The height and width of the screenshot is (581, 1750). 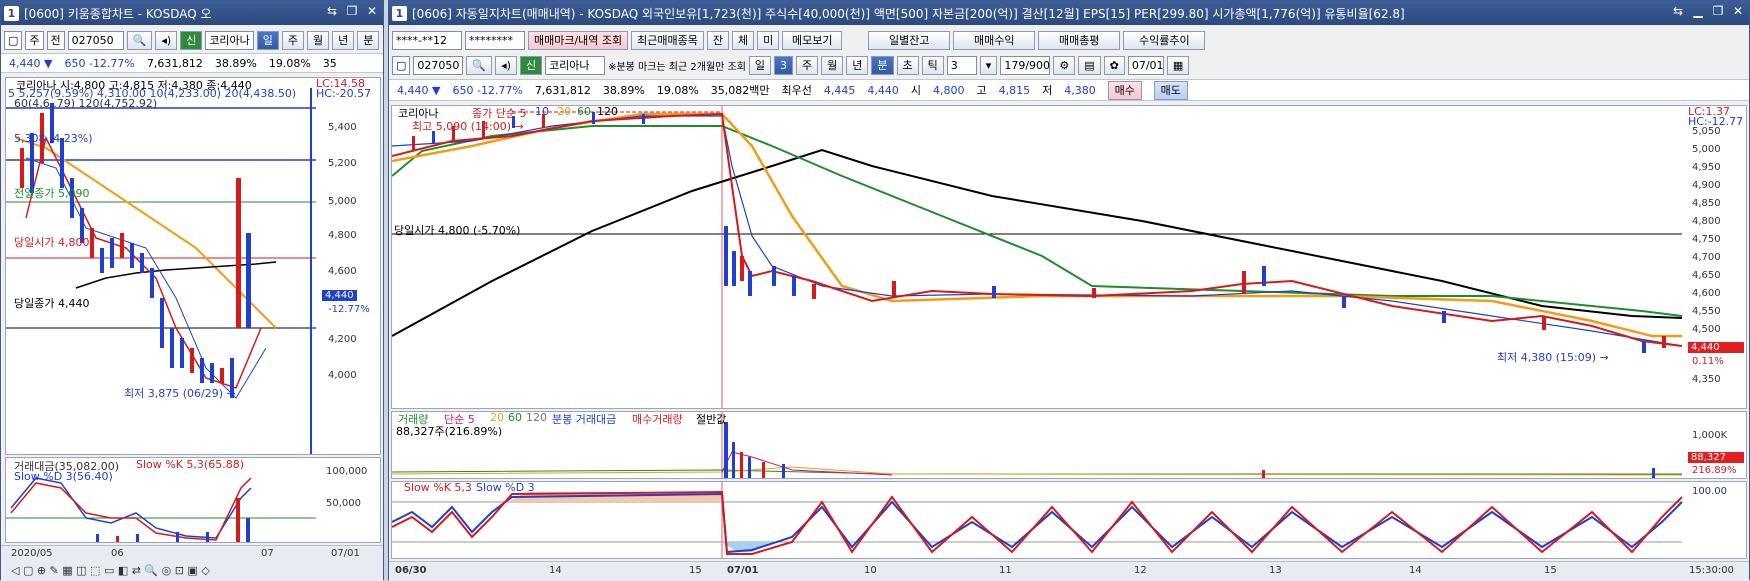 What do you see at coordinates (578, 40) in the screenshot?
I see `trade-mark-button: 매매마크/내역 조회` at bounding box center [578, 40].